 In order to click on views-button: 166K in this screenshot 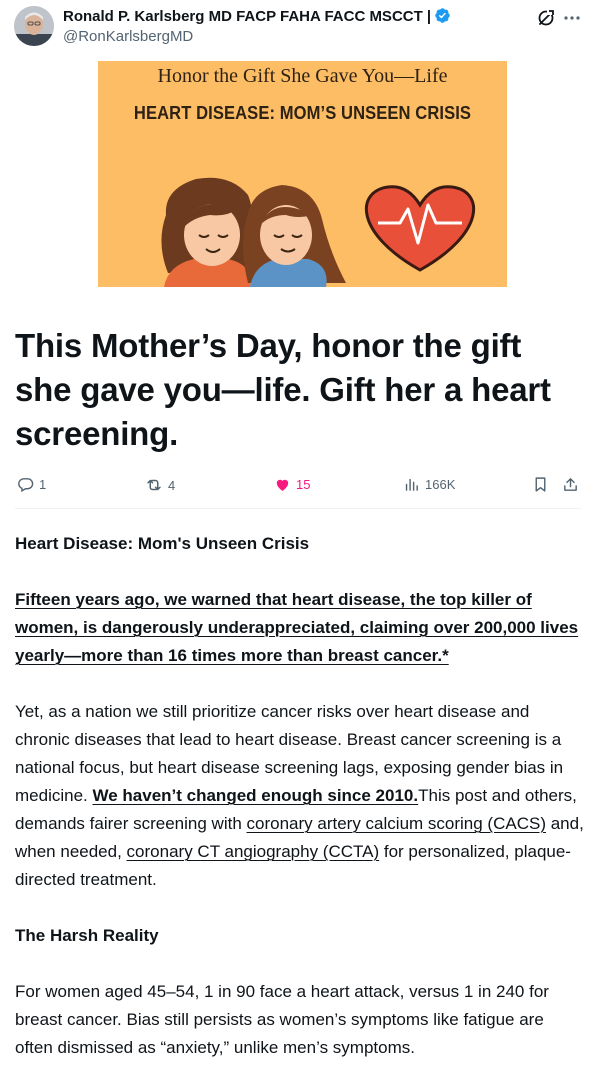, I will do `click(429, 484)`.